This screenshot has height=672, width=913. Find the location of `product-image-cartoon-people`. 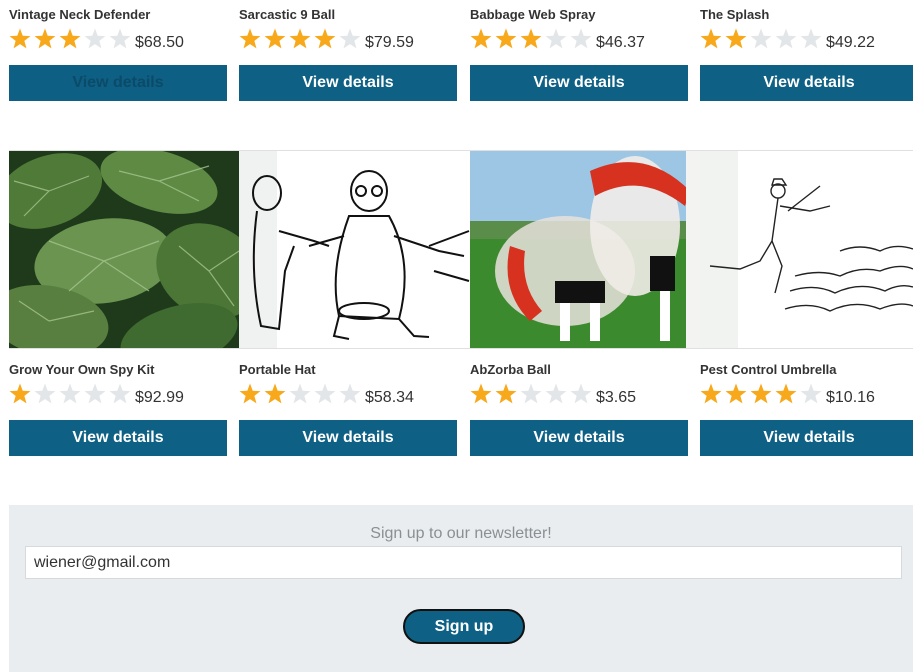

product-image-cartoon-people is located at coordinates (355, 249).